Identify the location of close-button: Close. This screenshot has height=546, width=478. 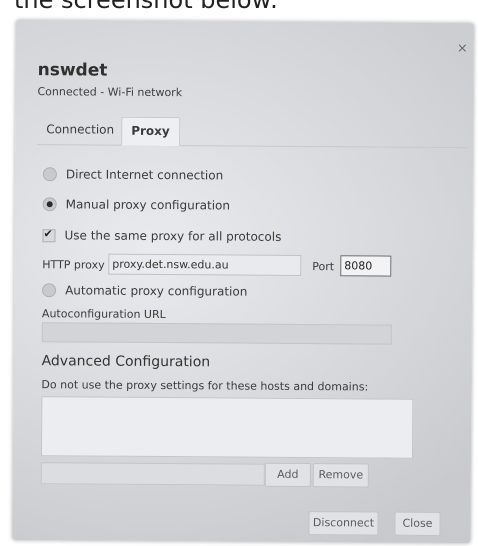
(417, 523).